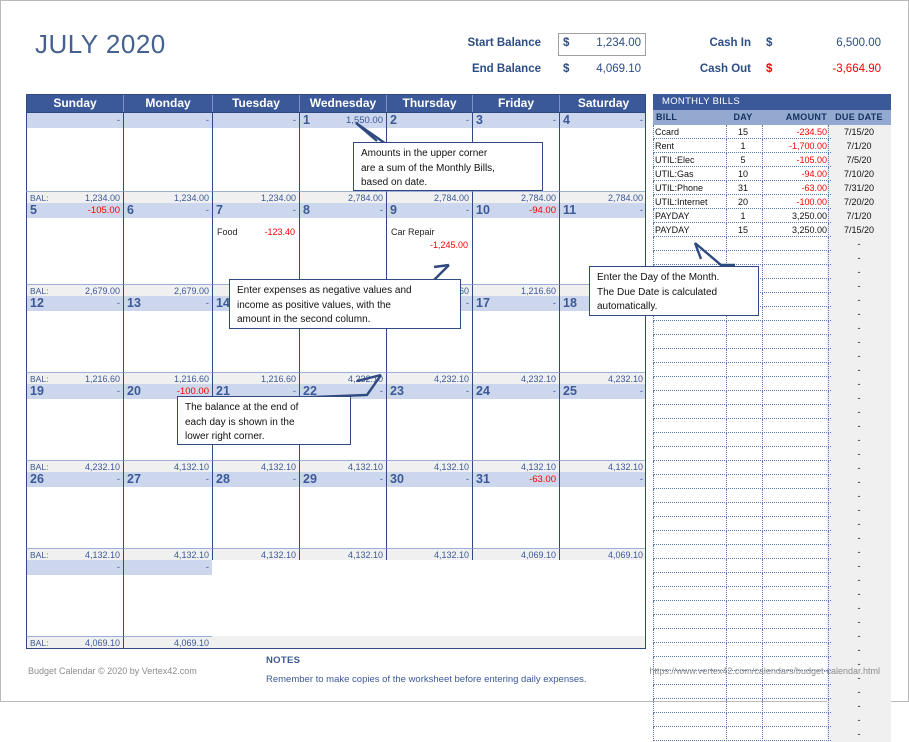 The width and height of the screenshot is (909, 742). What do you see at coordinates (227, 232) in the screenshot?
I see `day-entry-name: Food` at bounding box center [227, 232].